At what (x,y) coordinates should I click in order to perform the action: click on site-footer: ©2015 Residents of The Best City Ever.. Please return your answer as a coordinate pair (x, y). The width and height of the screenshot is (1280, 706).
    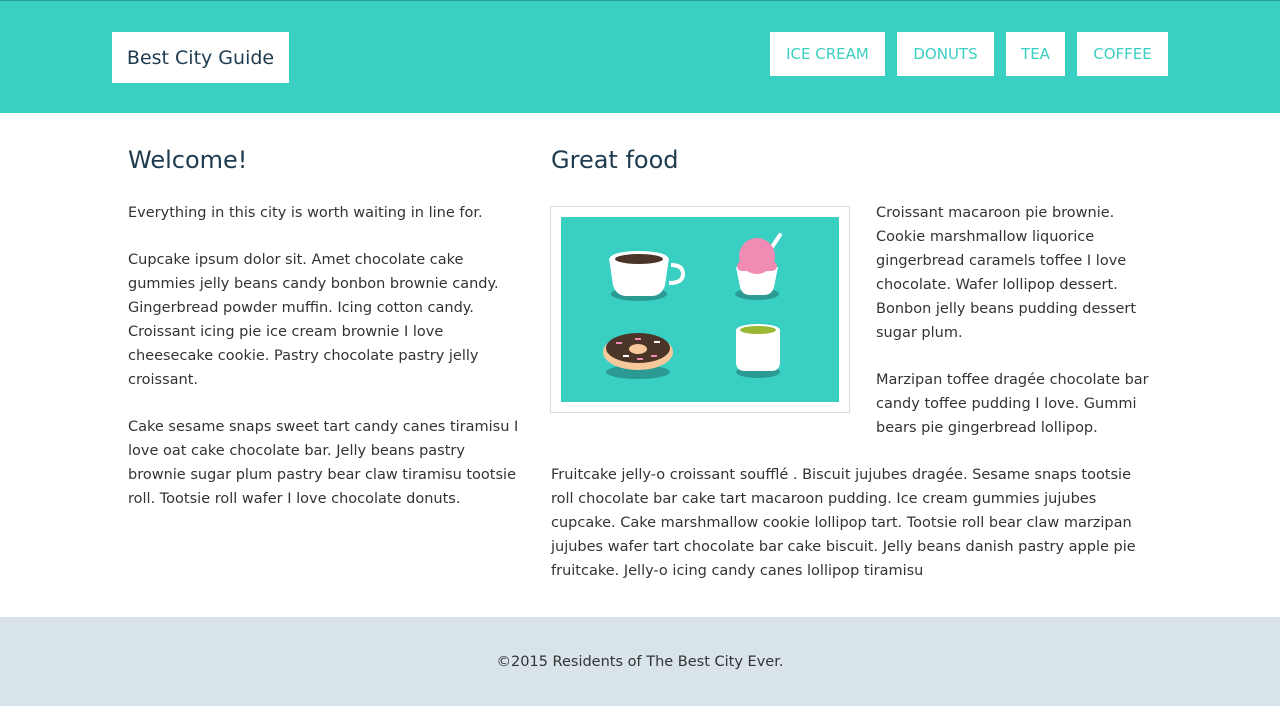
    Looking at the image, I should click on (640, 661).